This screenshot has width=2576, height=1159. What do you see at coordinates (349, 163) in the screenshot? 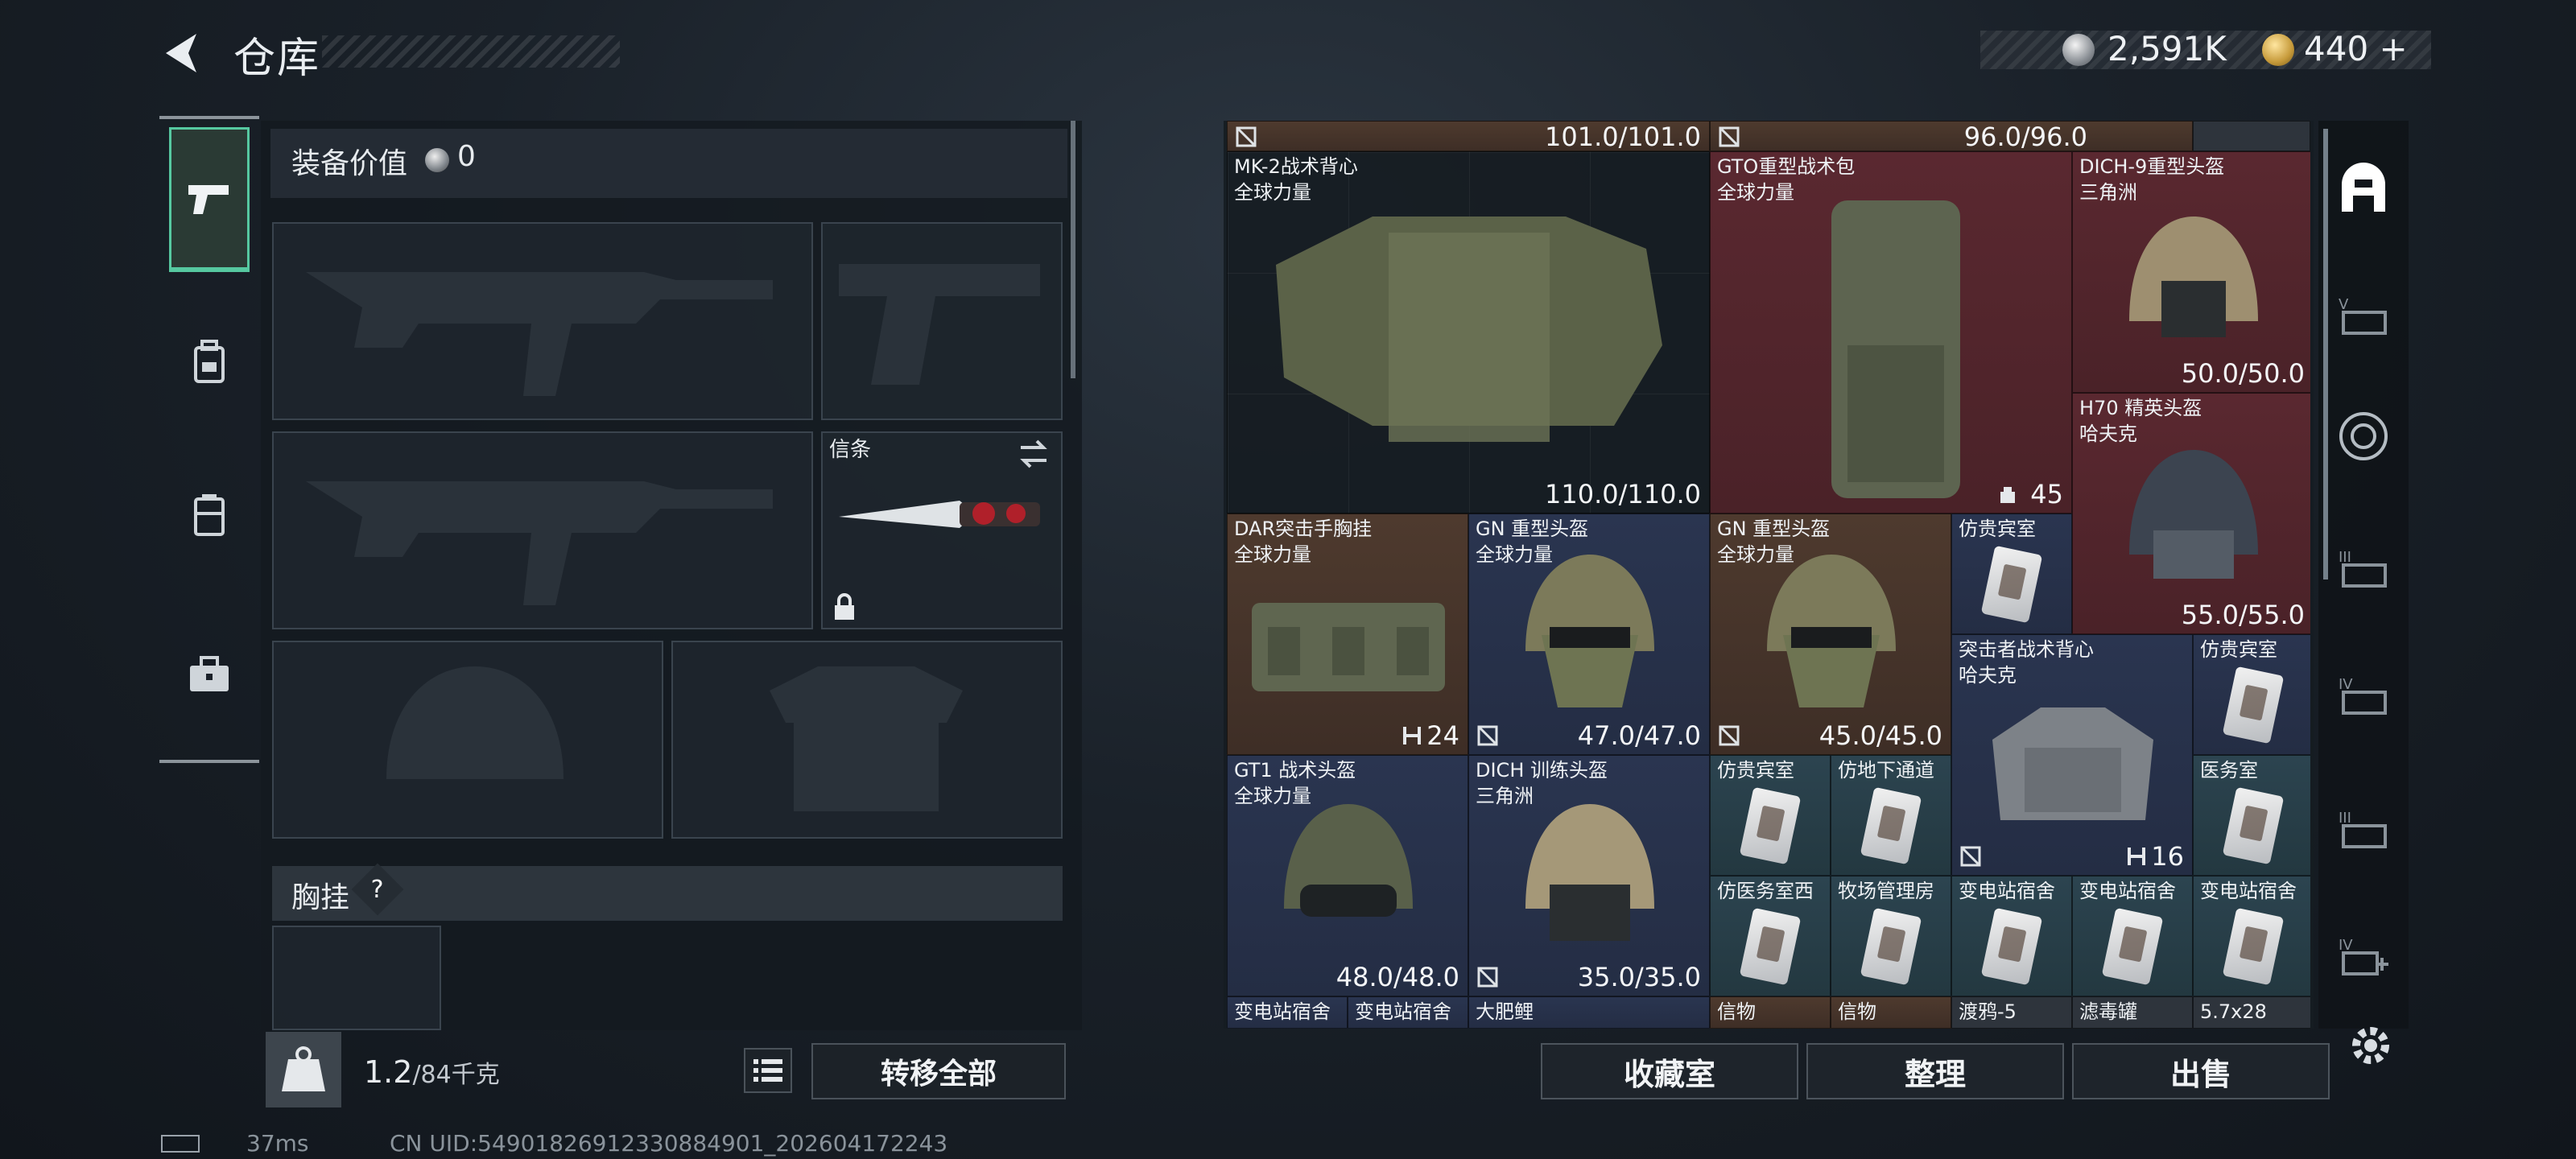
I see `equipment-value-label: 装备价值` at bounding box center [349, 163].